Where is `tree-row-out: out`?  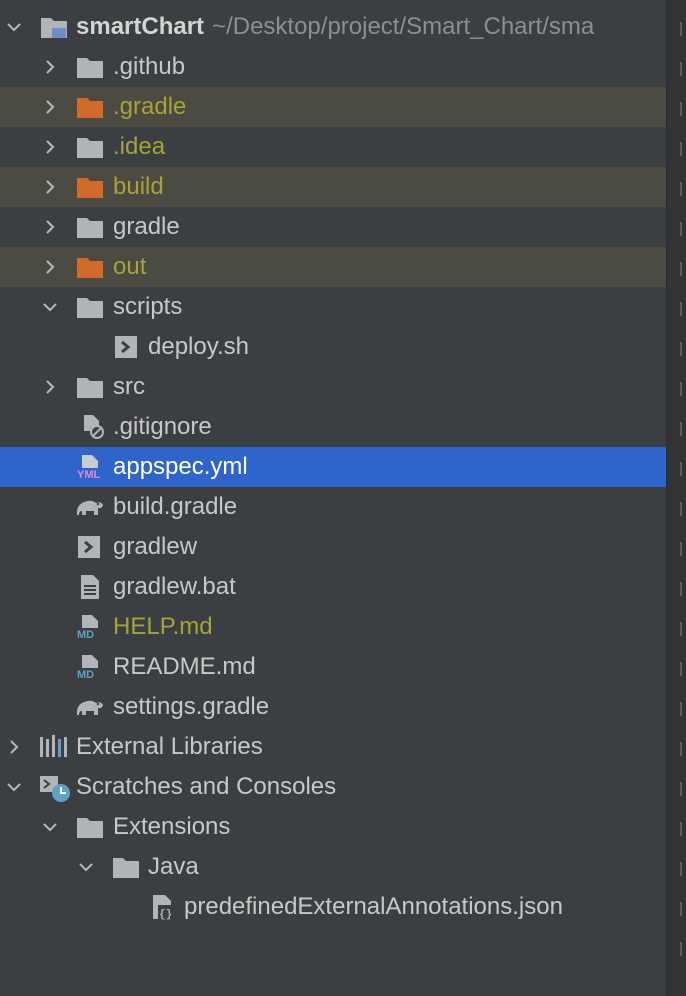 tree-row-out: out is located at coordinates (333, 267).